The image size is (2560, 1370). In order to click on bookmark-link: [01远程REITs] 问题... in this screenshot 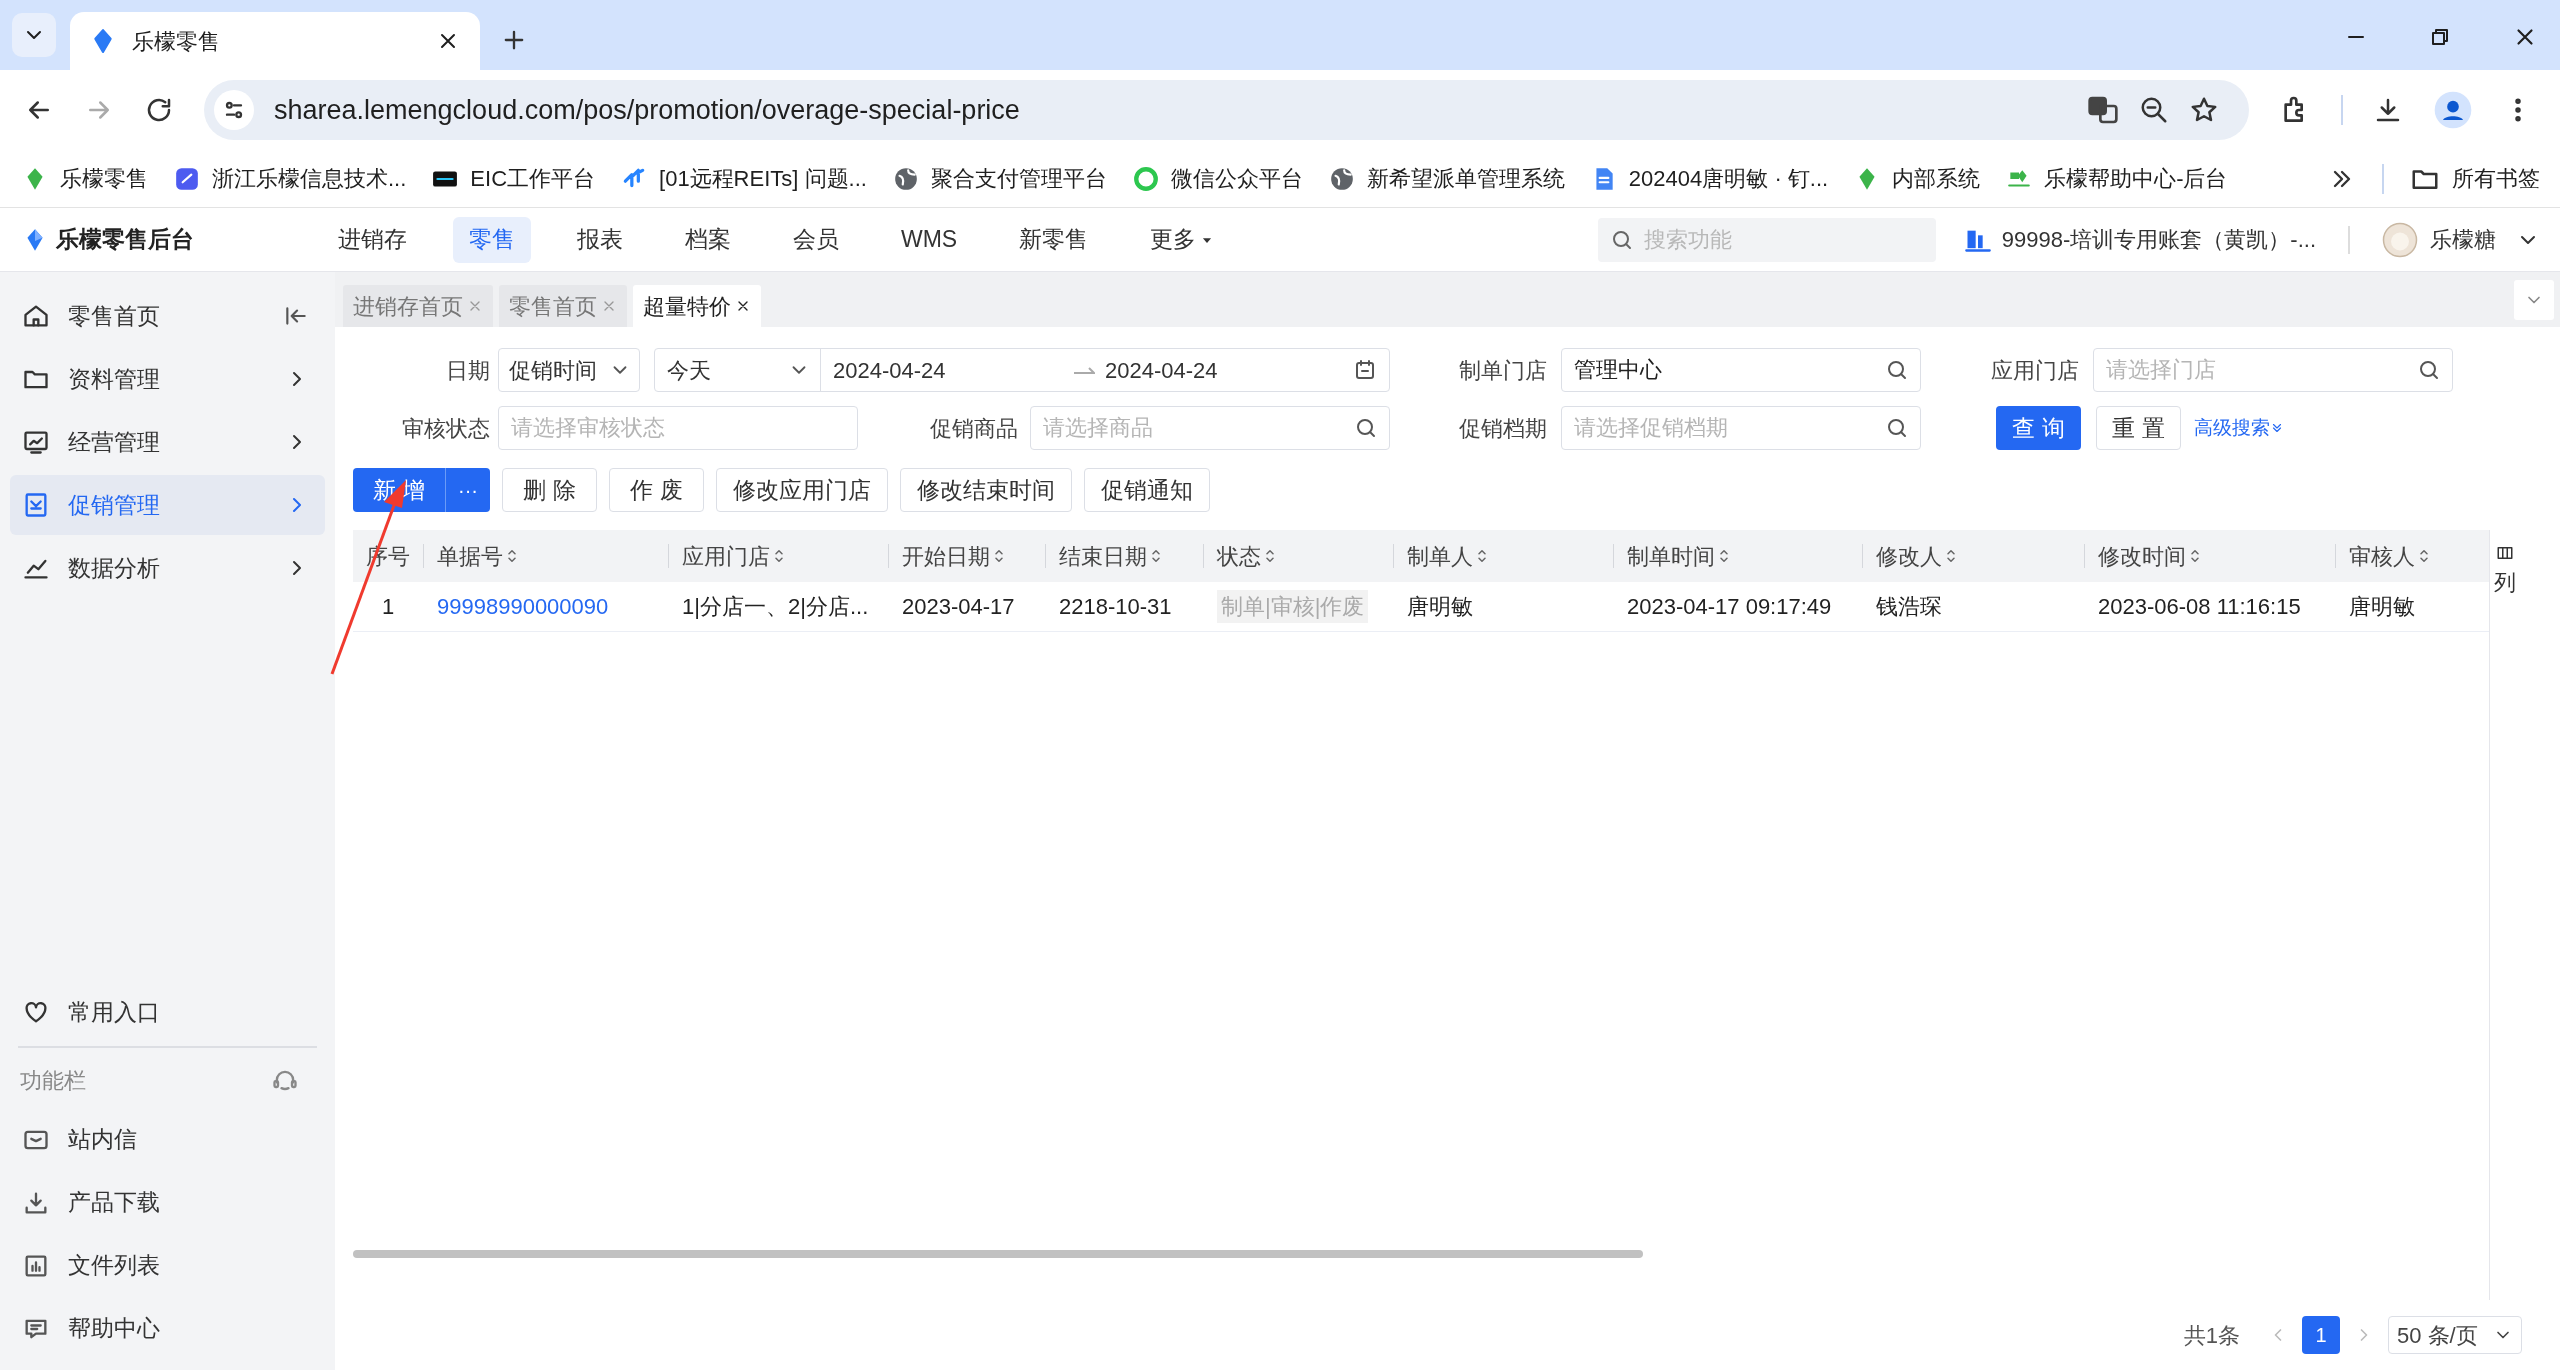, I will do `click(763, 178)`.